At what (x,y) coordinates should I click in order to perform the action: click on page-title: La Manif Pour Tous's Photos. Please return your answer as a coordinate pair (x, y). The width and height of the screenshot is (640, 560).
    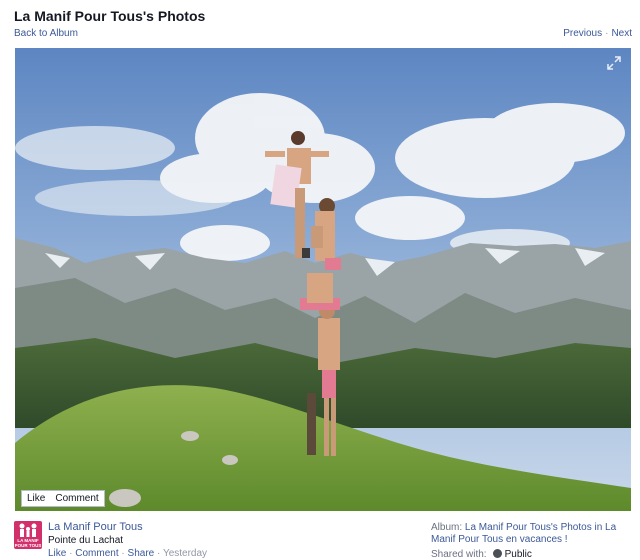
    Looking at the image, I should click on (110, 16).